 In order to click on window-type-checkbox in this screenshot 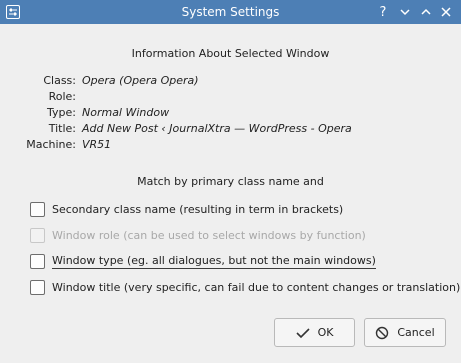, I will do `click(37, 261)`.